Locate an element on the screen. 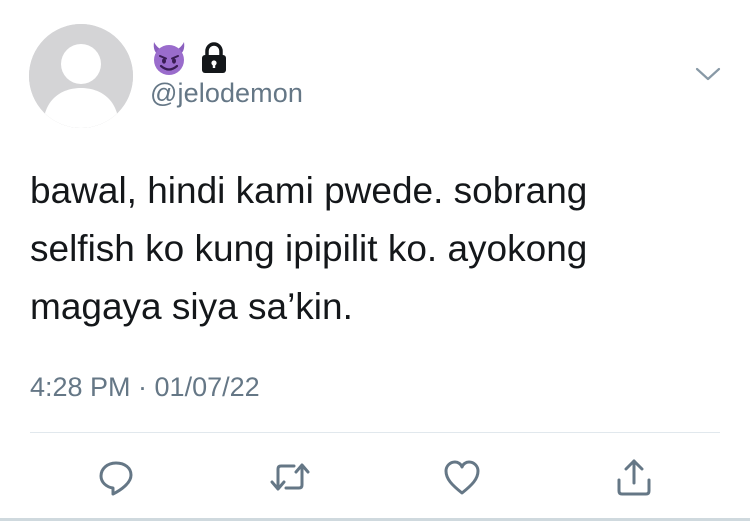 This screenshot has width=750, height=521. display-name is located at coordinates (189, 58).